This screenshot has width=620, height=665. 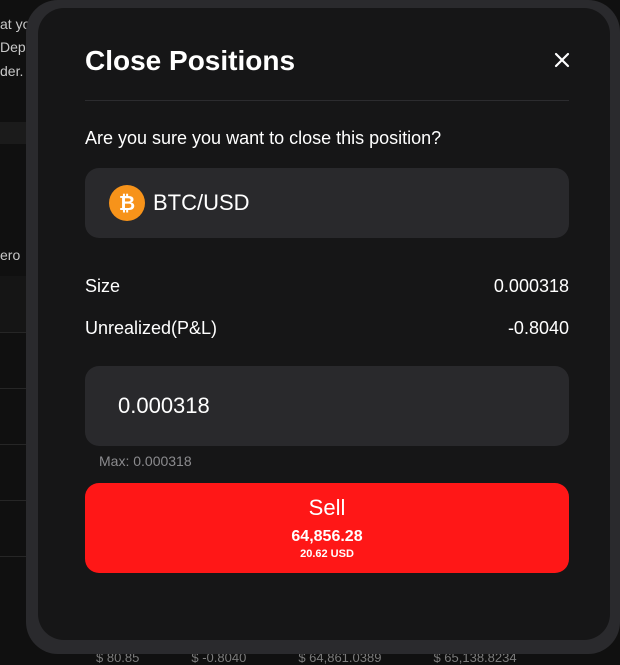 I want to click on asset-name: BTC/USD, so click(x=201, y=202).